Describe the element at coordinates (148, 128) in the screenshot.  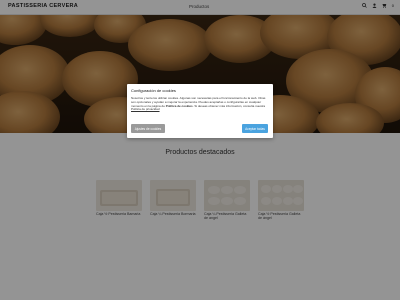
I see `cookie-settings-button: Ajustes de cookies` at that location.